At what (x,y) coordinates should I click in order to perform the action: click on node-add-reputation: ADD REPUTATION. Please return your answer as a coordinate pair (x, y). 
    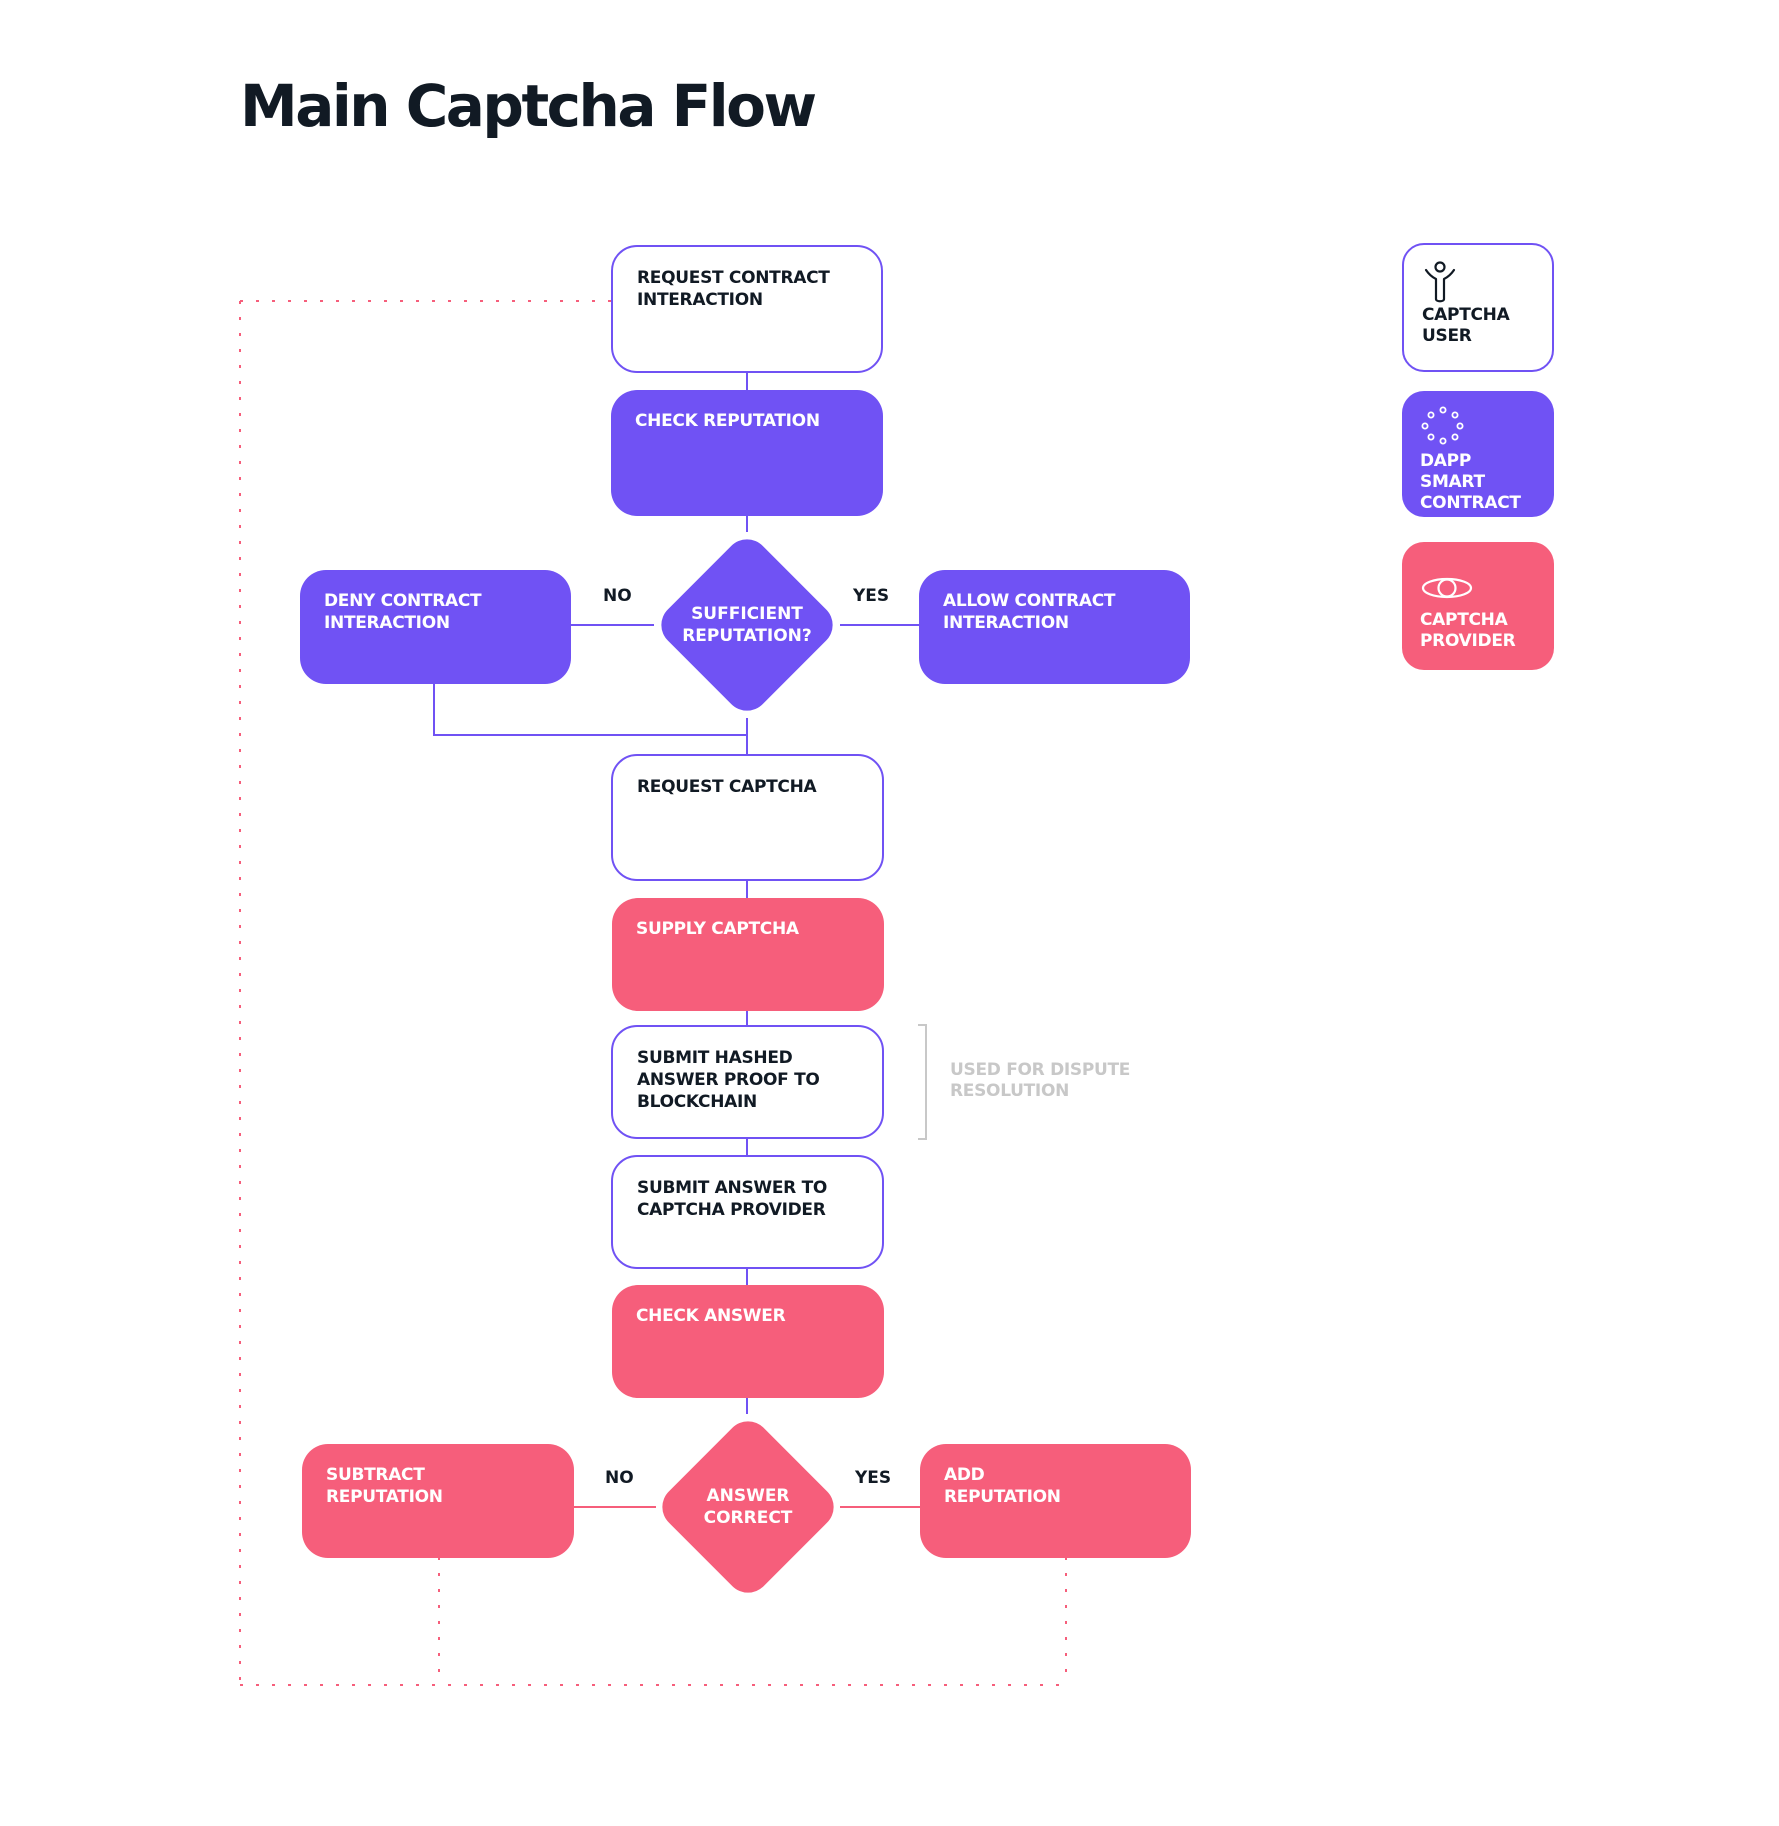
    Looking at the image, I should click on (1055, 1501).